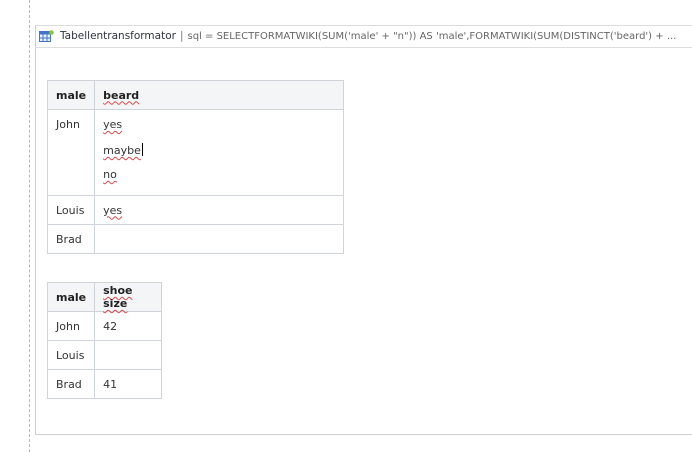 Image resolution: width=692 pixels, height=452 pixels. I want to click on table-row: Louis yes, so click(195, 210).